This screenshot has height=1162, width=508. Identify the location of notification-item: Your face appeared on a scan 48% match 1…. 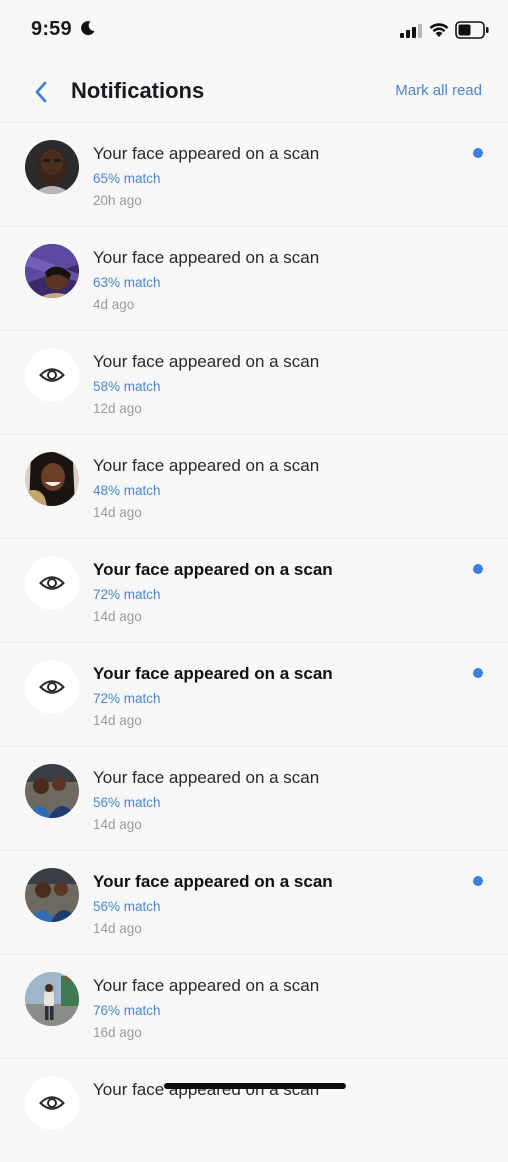
(254, 486).